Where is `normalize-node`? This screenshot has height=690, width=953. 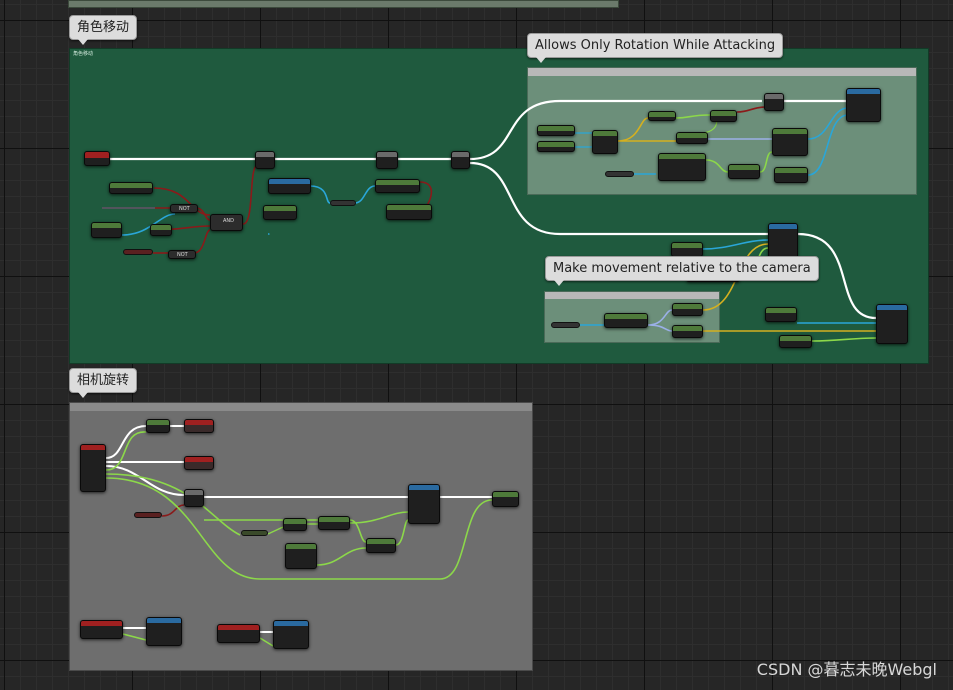
normalize-node is located at coordinates (662, 116).